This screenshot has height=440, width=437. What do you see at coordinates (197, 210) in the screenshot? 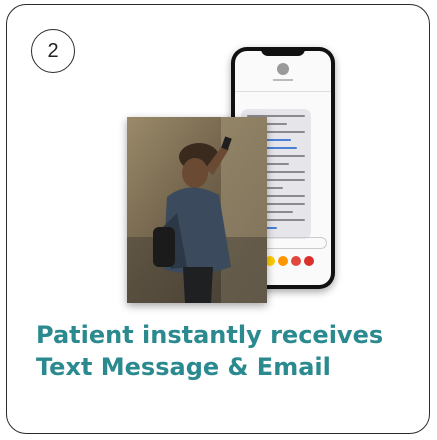
I see `woman-using-phone-photo` at bounding box center [197, 210].